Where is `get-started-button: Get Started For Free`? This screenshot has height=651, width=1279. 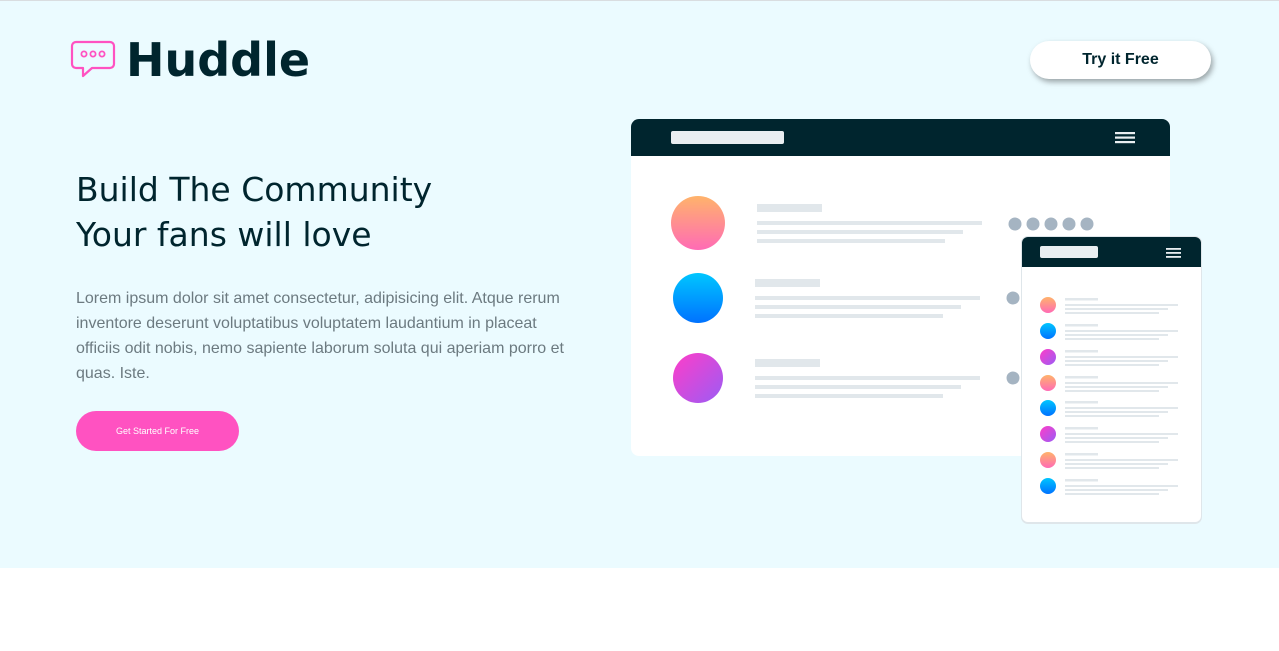
get-started-button: Get Started For Free is located at coordinates (157, 431).